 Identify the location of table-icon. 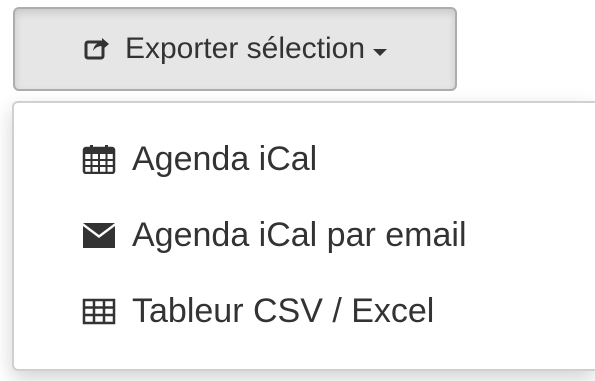
(102, 311).